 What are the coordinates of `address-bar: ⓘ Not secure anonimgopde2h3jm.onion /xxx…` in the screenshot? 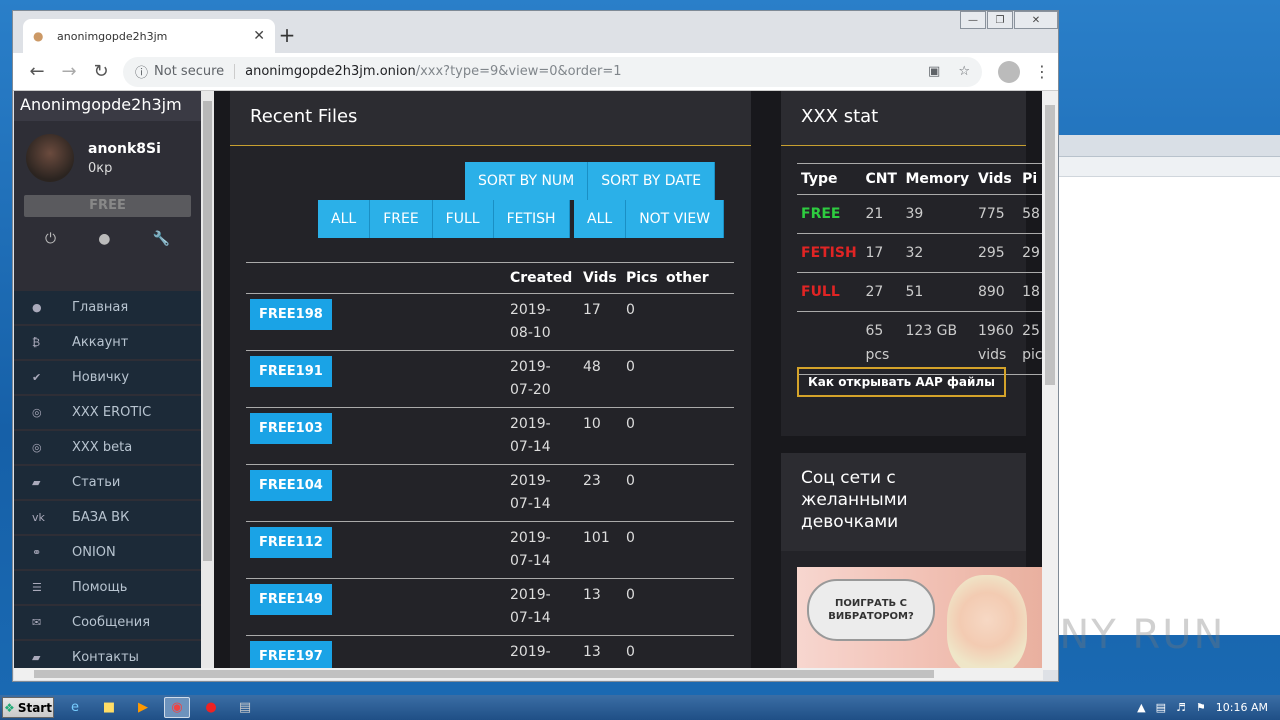 It's located at (552, 71).